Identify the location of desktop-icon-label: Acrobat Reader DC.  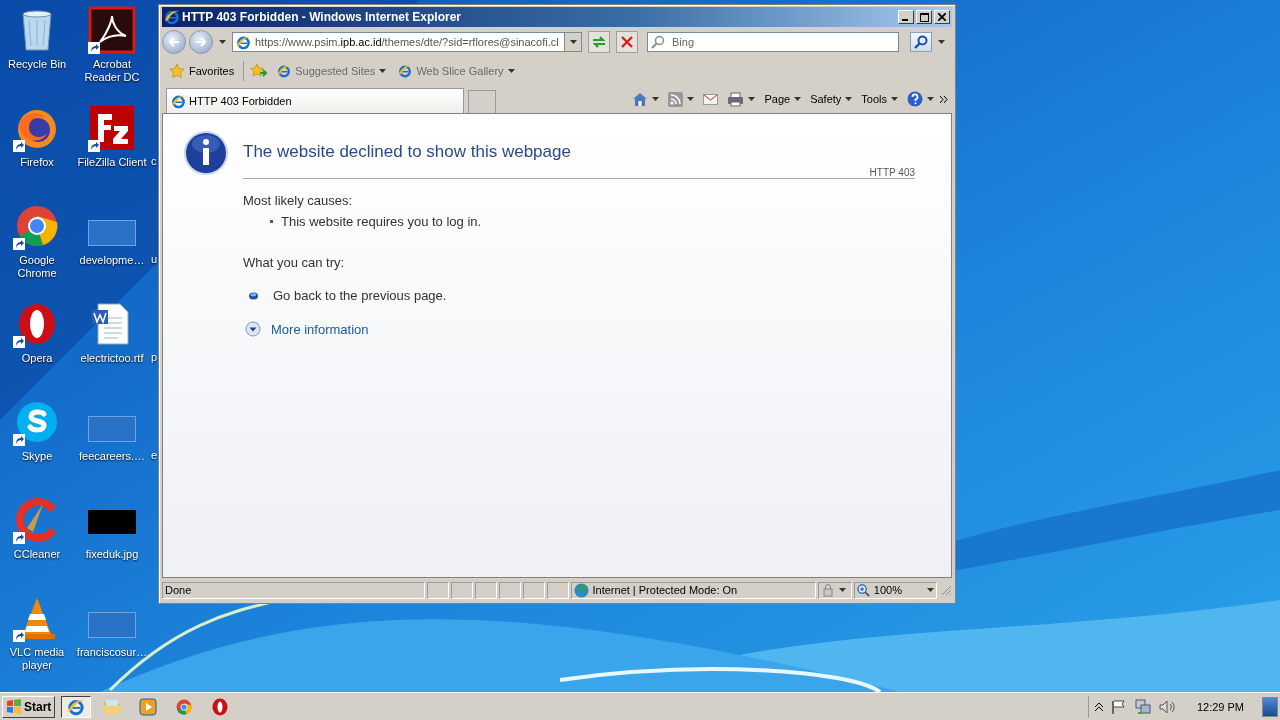
(112, 71).